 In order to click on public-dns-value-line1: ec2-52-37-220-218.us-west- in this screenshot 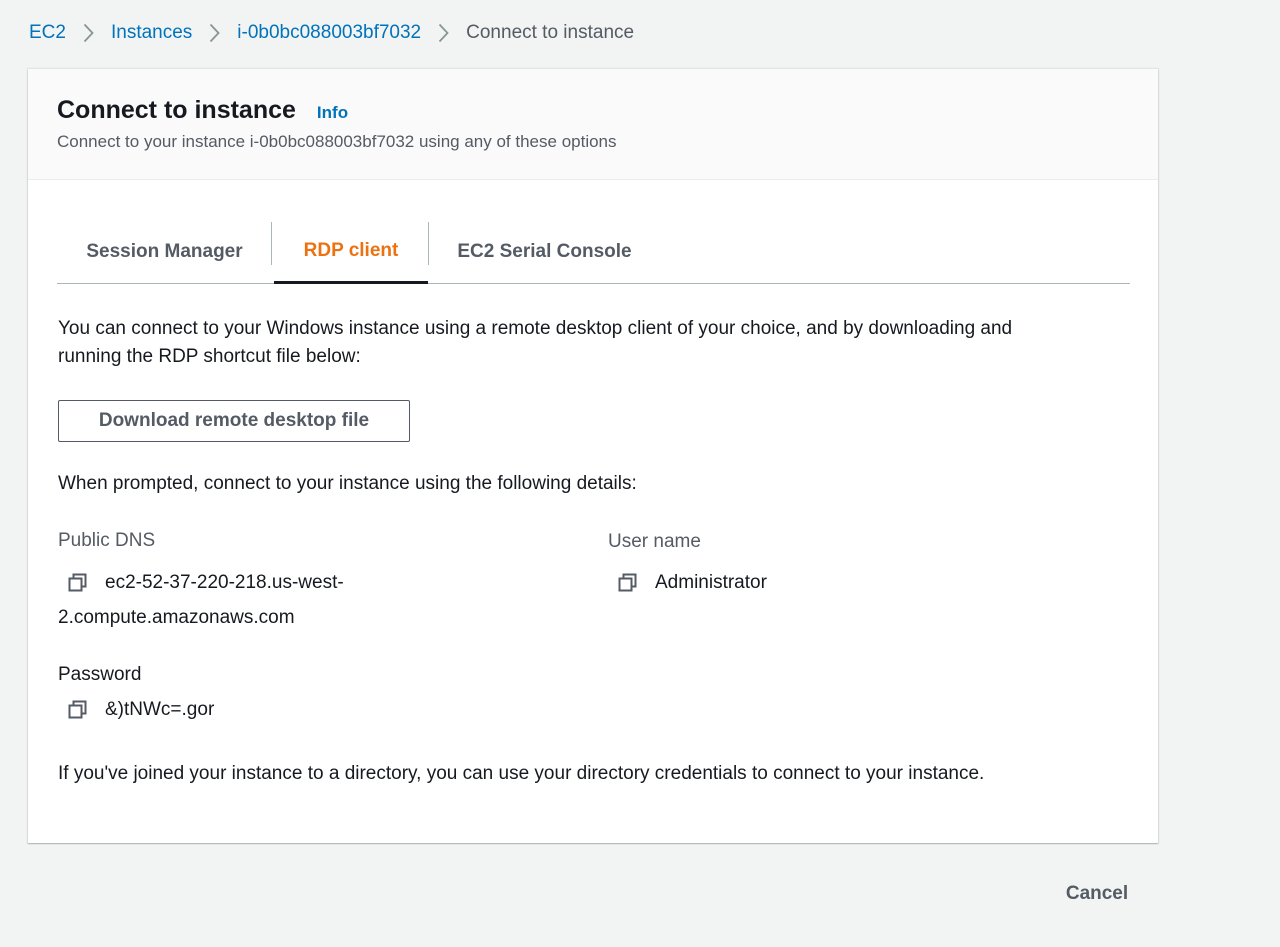, I will do `click(224, 582)`.